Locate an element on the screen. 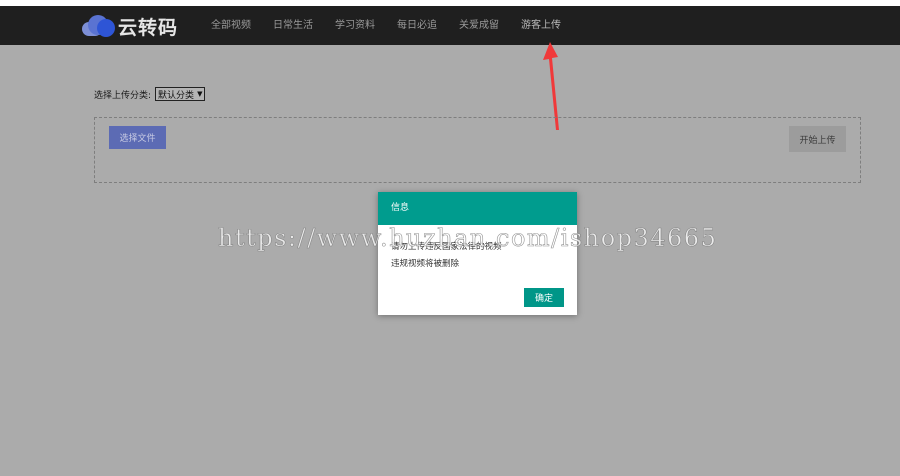  category-label: 选择上传分类: is located at coordinates (123, 95).